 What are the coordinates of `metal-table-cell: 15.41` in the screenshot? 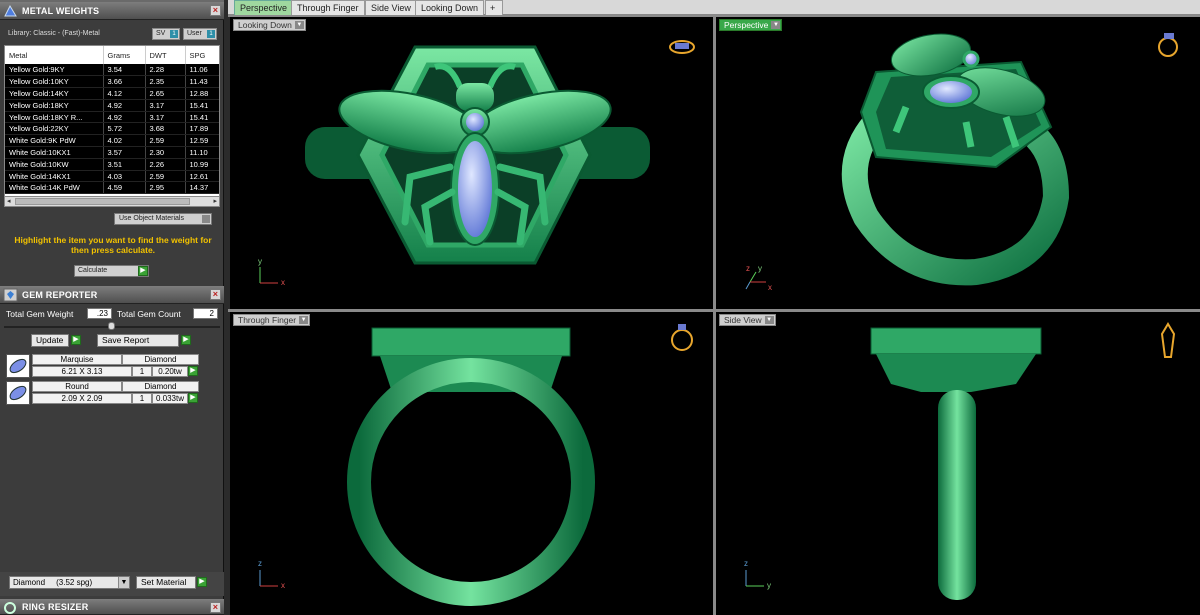 It's located at (202, 105).